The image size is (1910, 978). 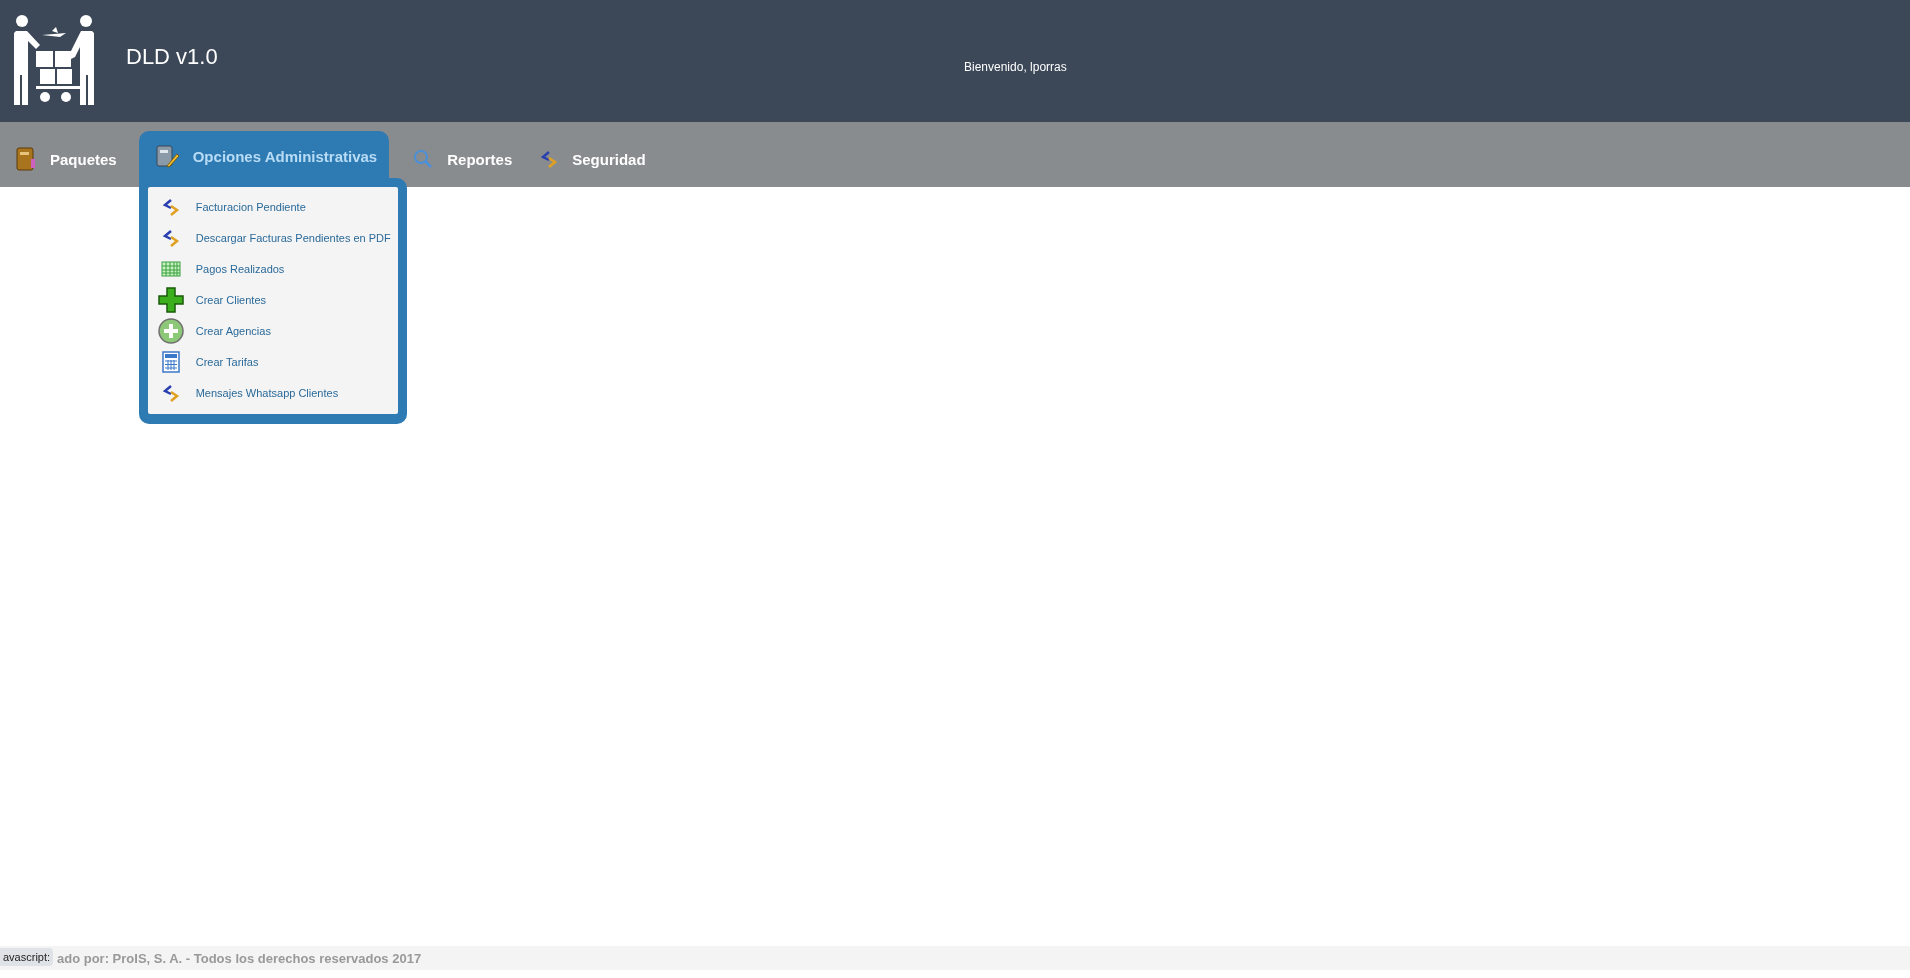 I want to click on nav-tab: Paquetes, so click(x=70, y=159).